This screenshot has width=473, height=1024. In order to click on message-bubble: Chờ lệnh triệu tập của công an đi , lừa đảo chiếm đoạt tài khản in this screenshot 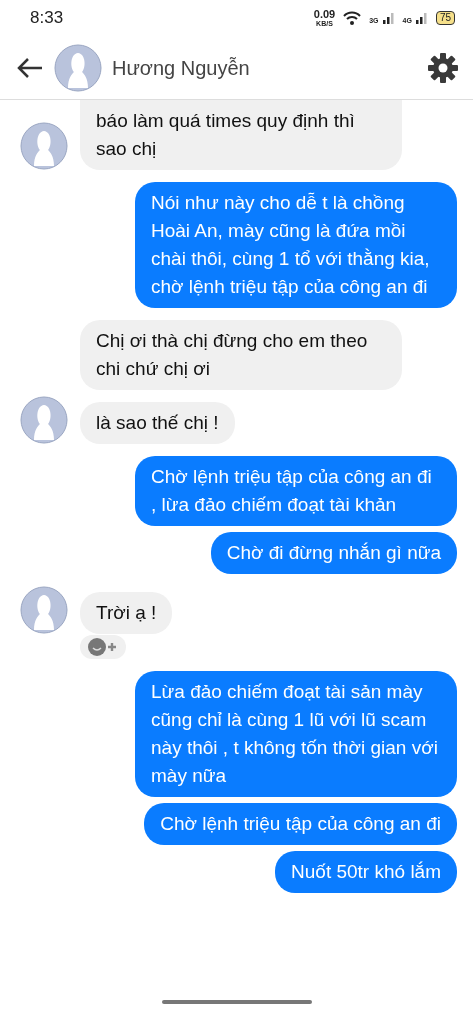, I will do `click(296, 491)`.